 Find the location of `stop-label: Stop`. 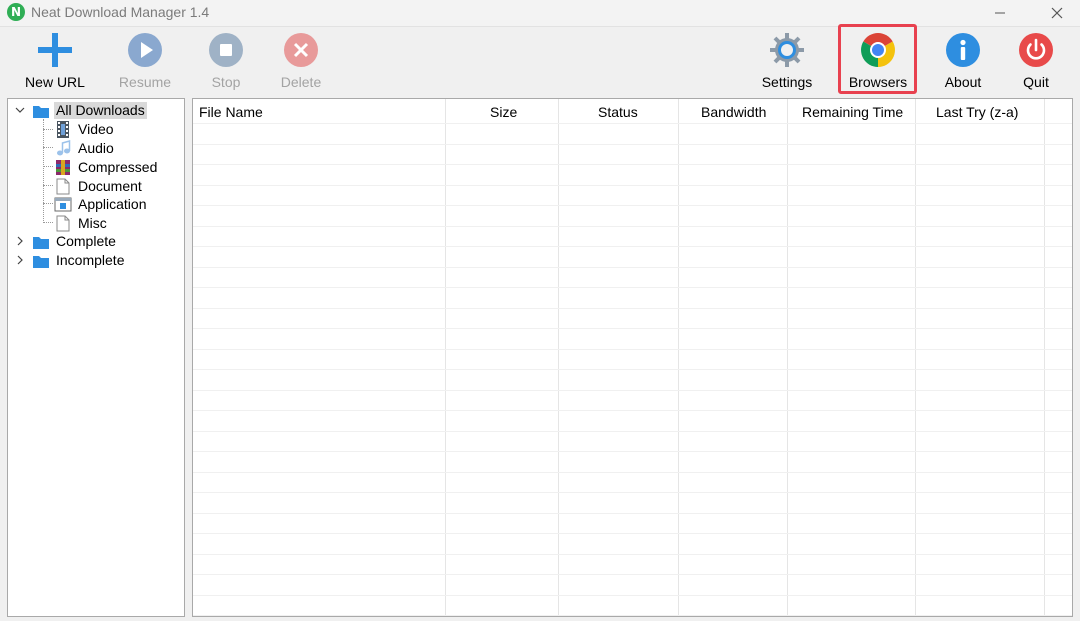

stop-label: Stop is located at coordinates (226, 82).